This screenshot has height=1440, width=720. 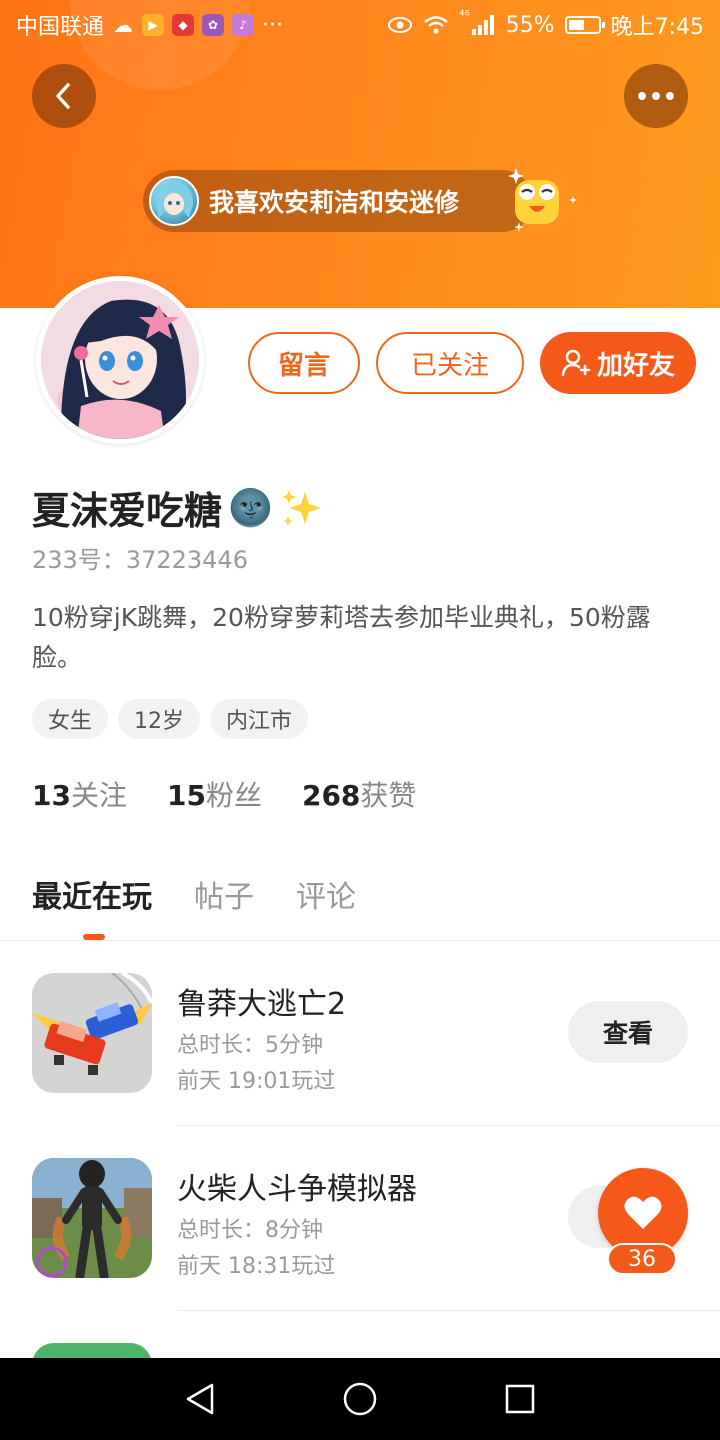 I want to click on music-icon: ♪, so click(x=243, y=25).